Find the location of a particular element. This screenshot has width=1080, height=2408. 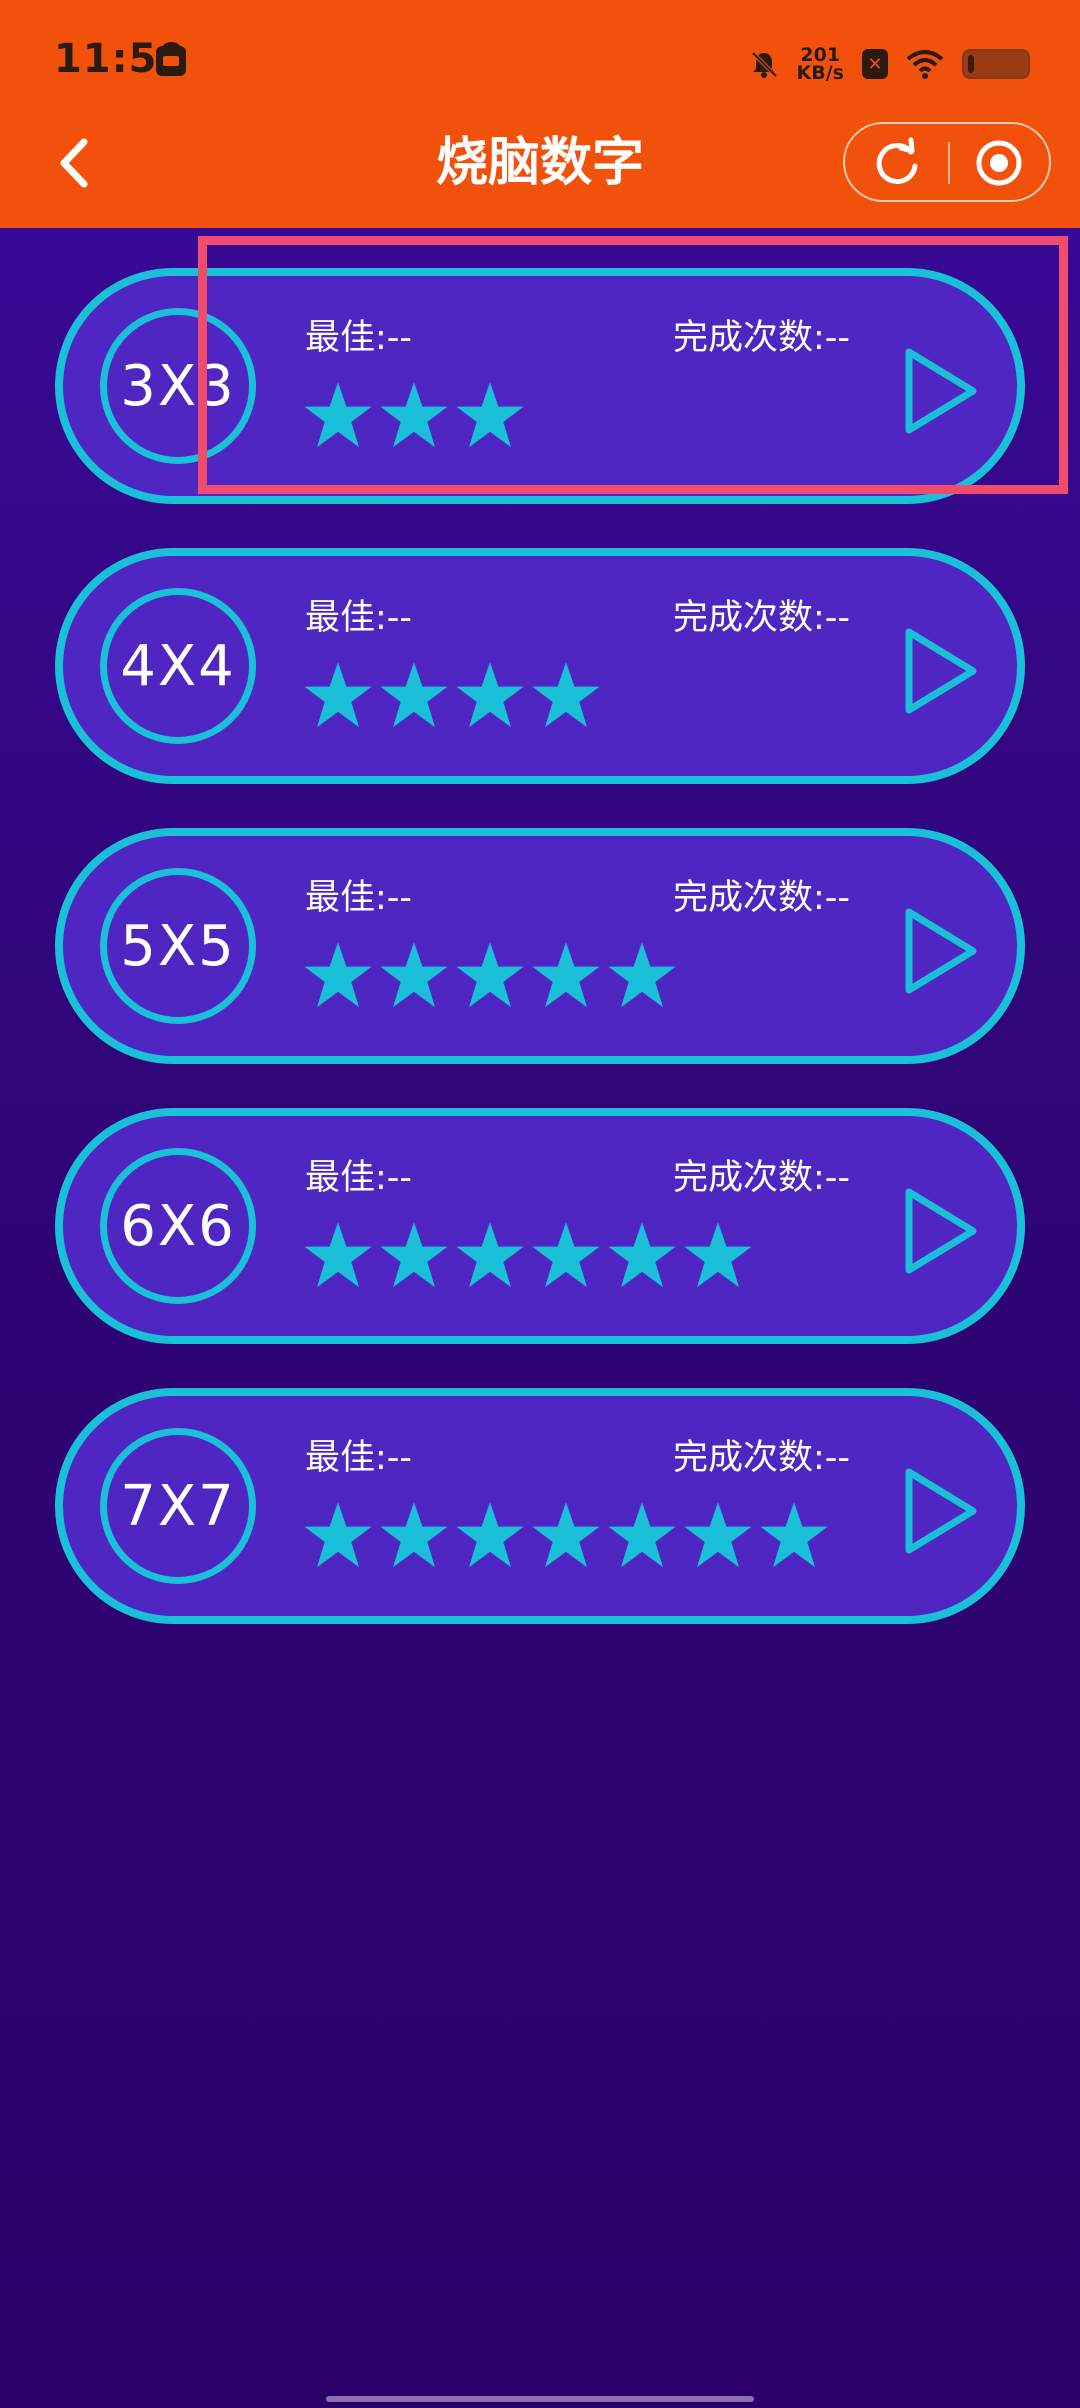

network-speed-unit: KB/s is located at coordinates (820, 73).